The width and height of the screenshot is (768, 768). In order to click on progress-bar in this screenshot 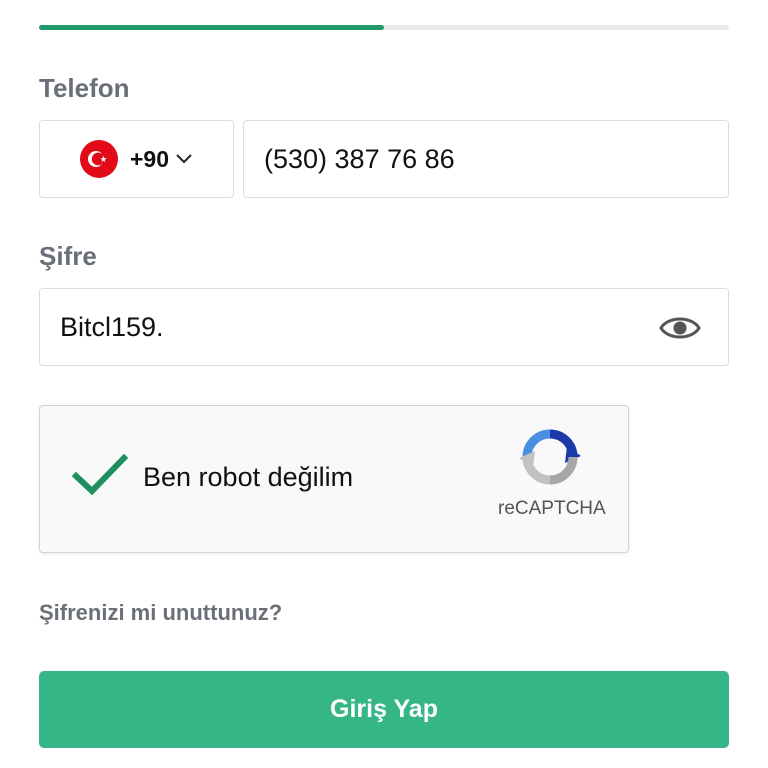, I will do `click(384, 27)`.